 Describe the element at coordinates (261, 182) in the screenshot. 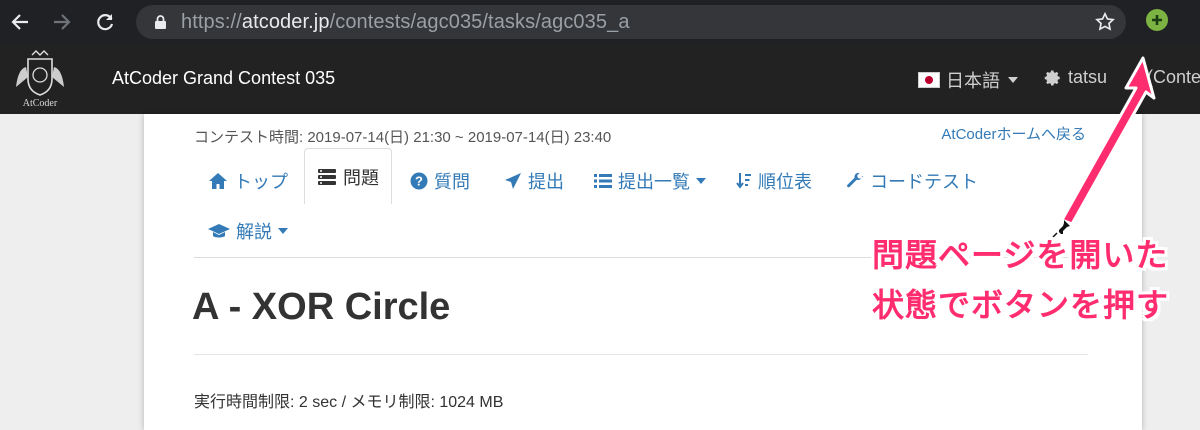

I see `tab-label: トップ` at that location.